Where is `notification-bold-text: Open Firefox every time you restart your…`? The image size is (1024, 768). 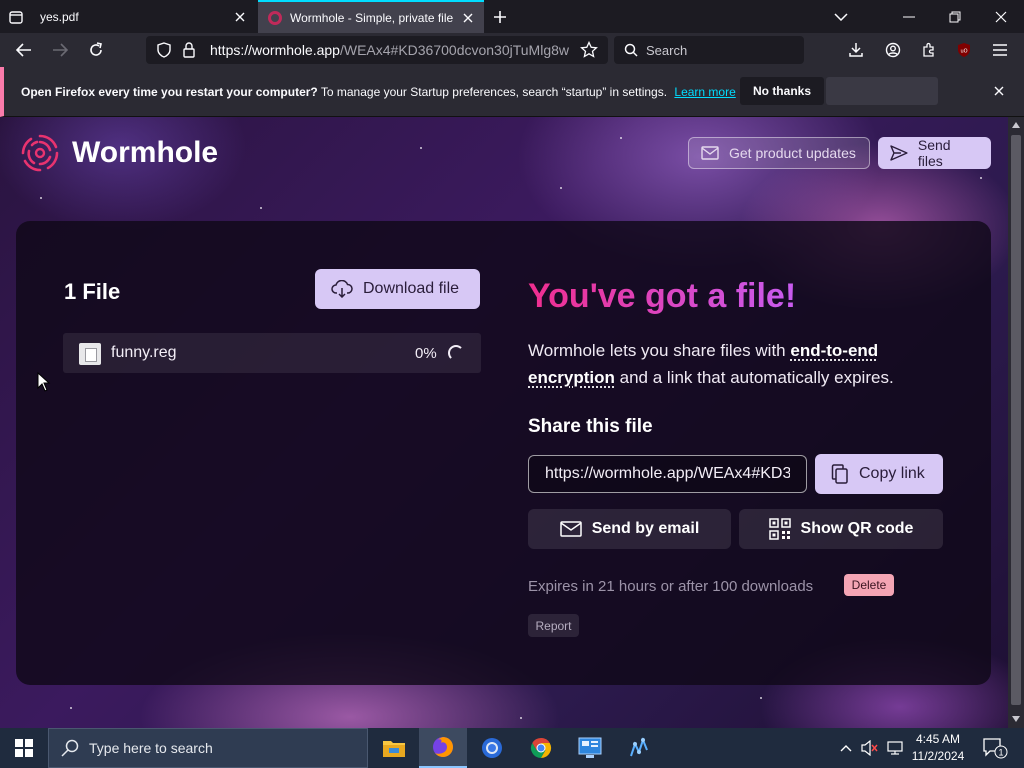
notification-bold-text: Open Firefox every time you restart your… is located at coordinates (169, 92).